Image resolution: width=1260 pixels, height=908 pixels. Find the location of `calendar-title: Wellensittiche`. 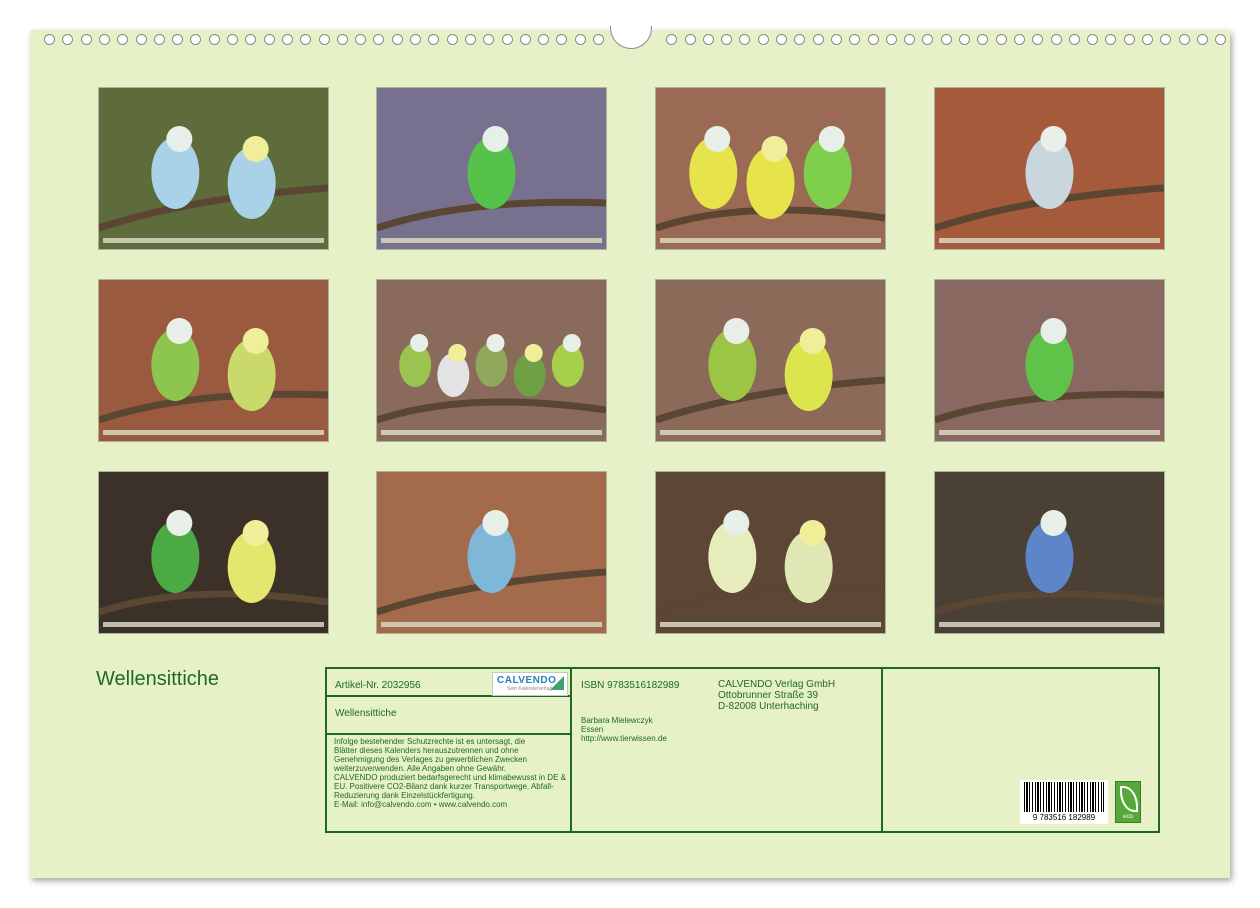

calendar-title: Wellensittiche is located at coordinates (158, 679).